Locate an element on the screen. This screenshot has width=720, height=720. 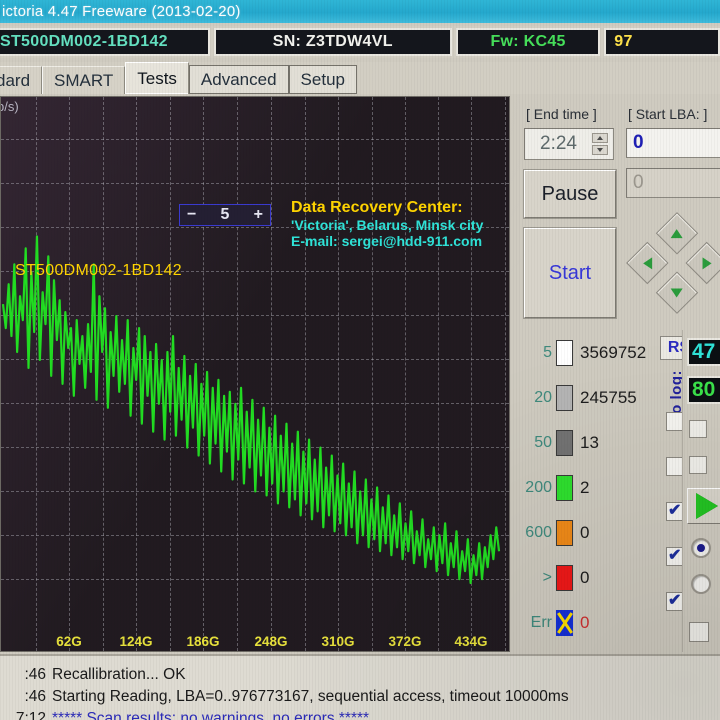
legend-threshold-label: 50 is located at coordinates (543, 442).